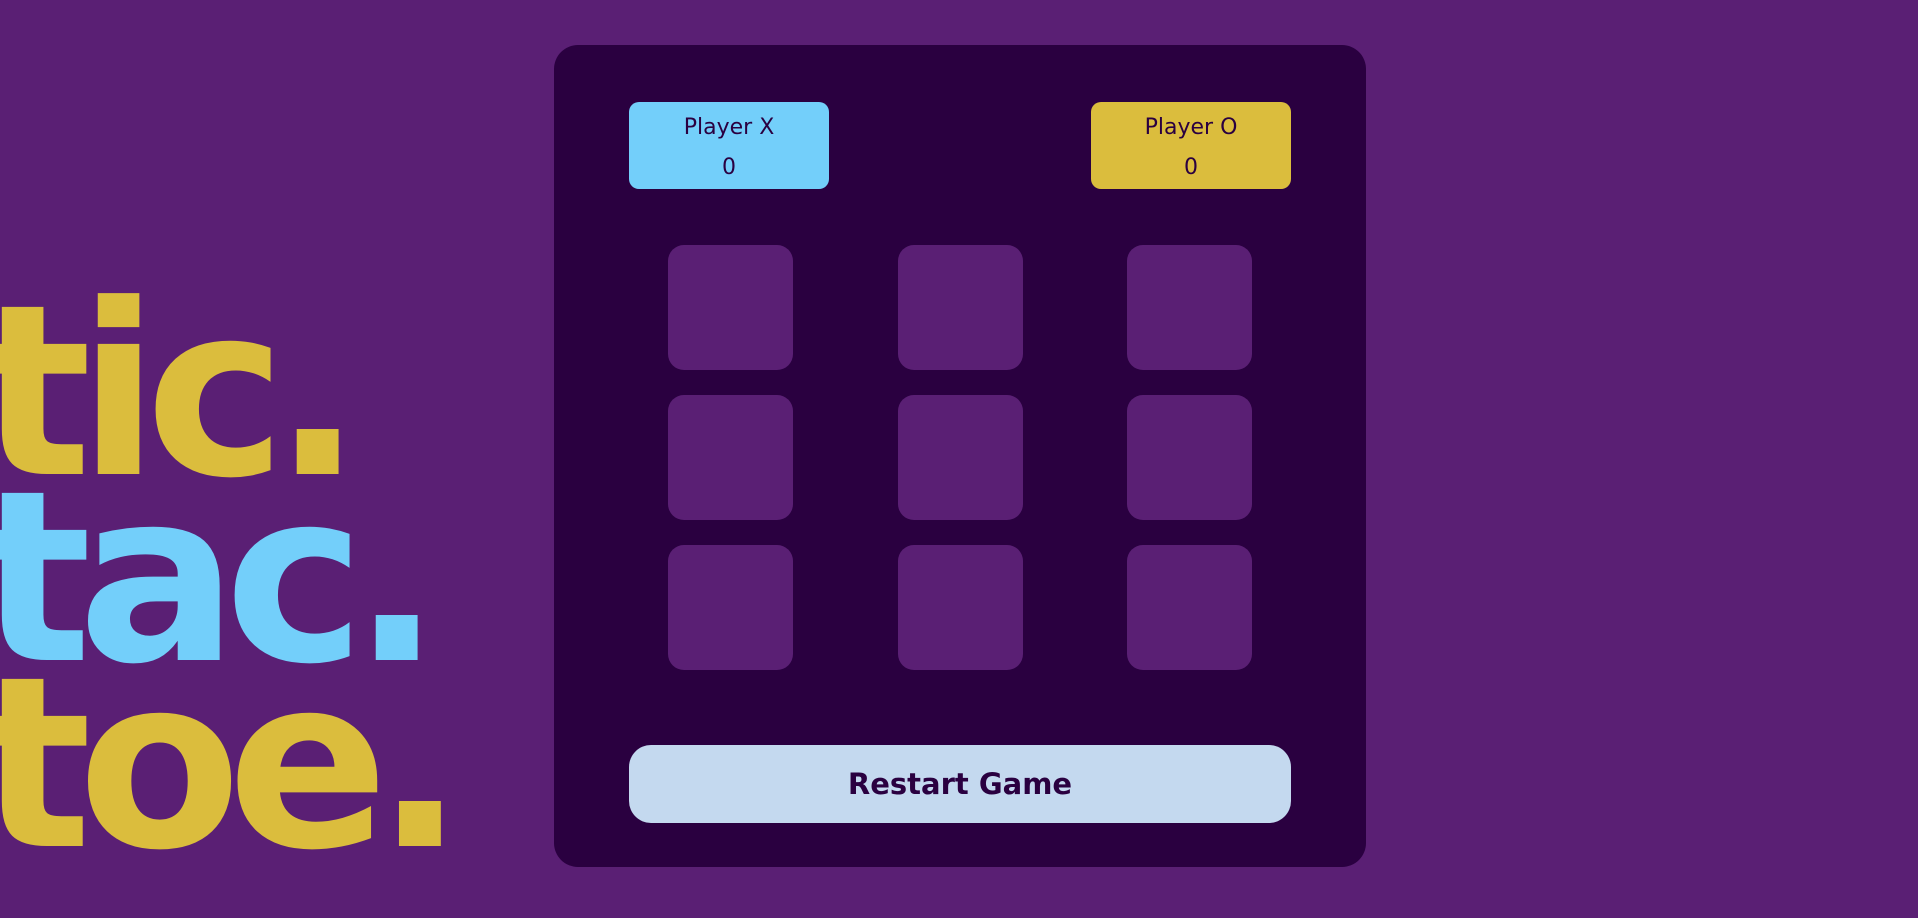 The image size is (1918, 918). I want to click on game-board, so click(960, 458).